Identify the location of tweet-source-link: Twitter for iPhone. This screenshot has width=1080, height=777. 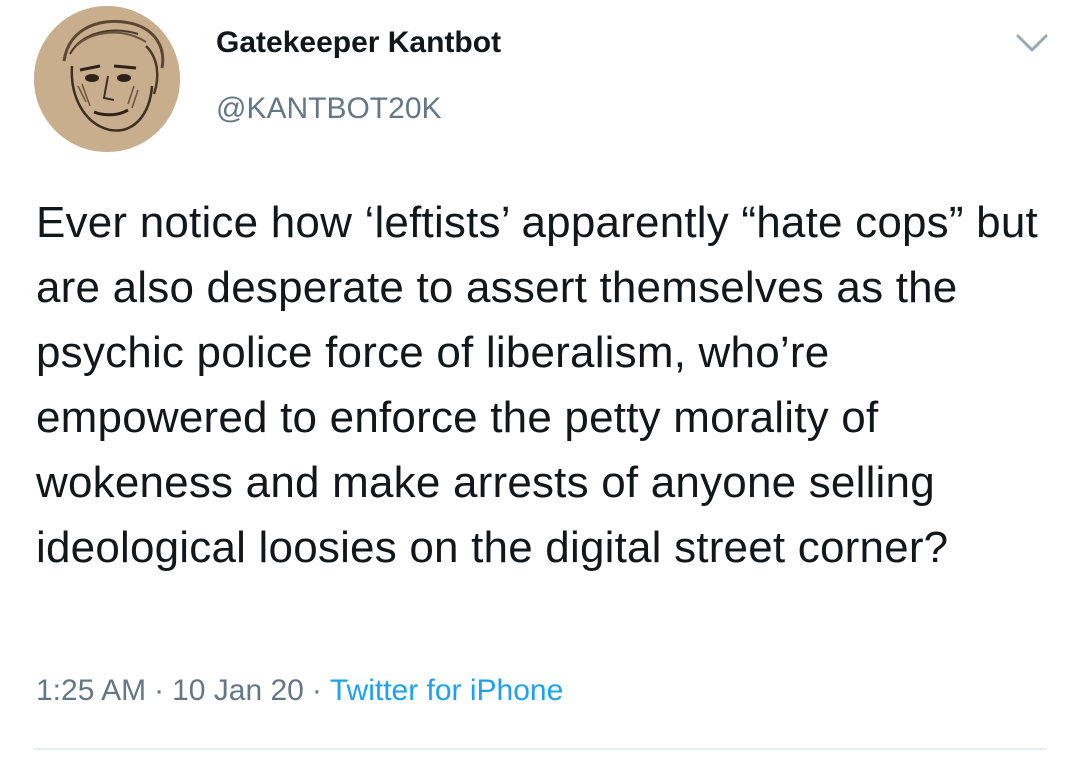
(446, 690).